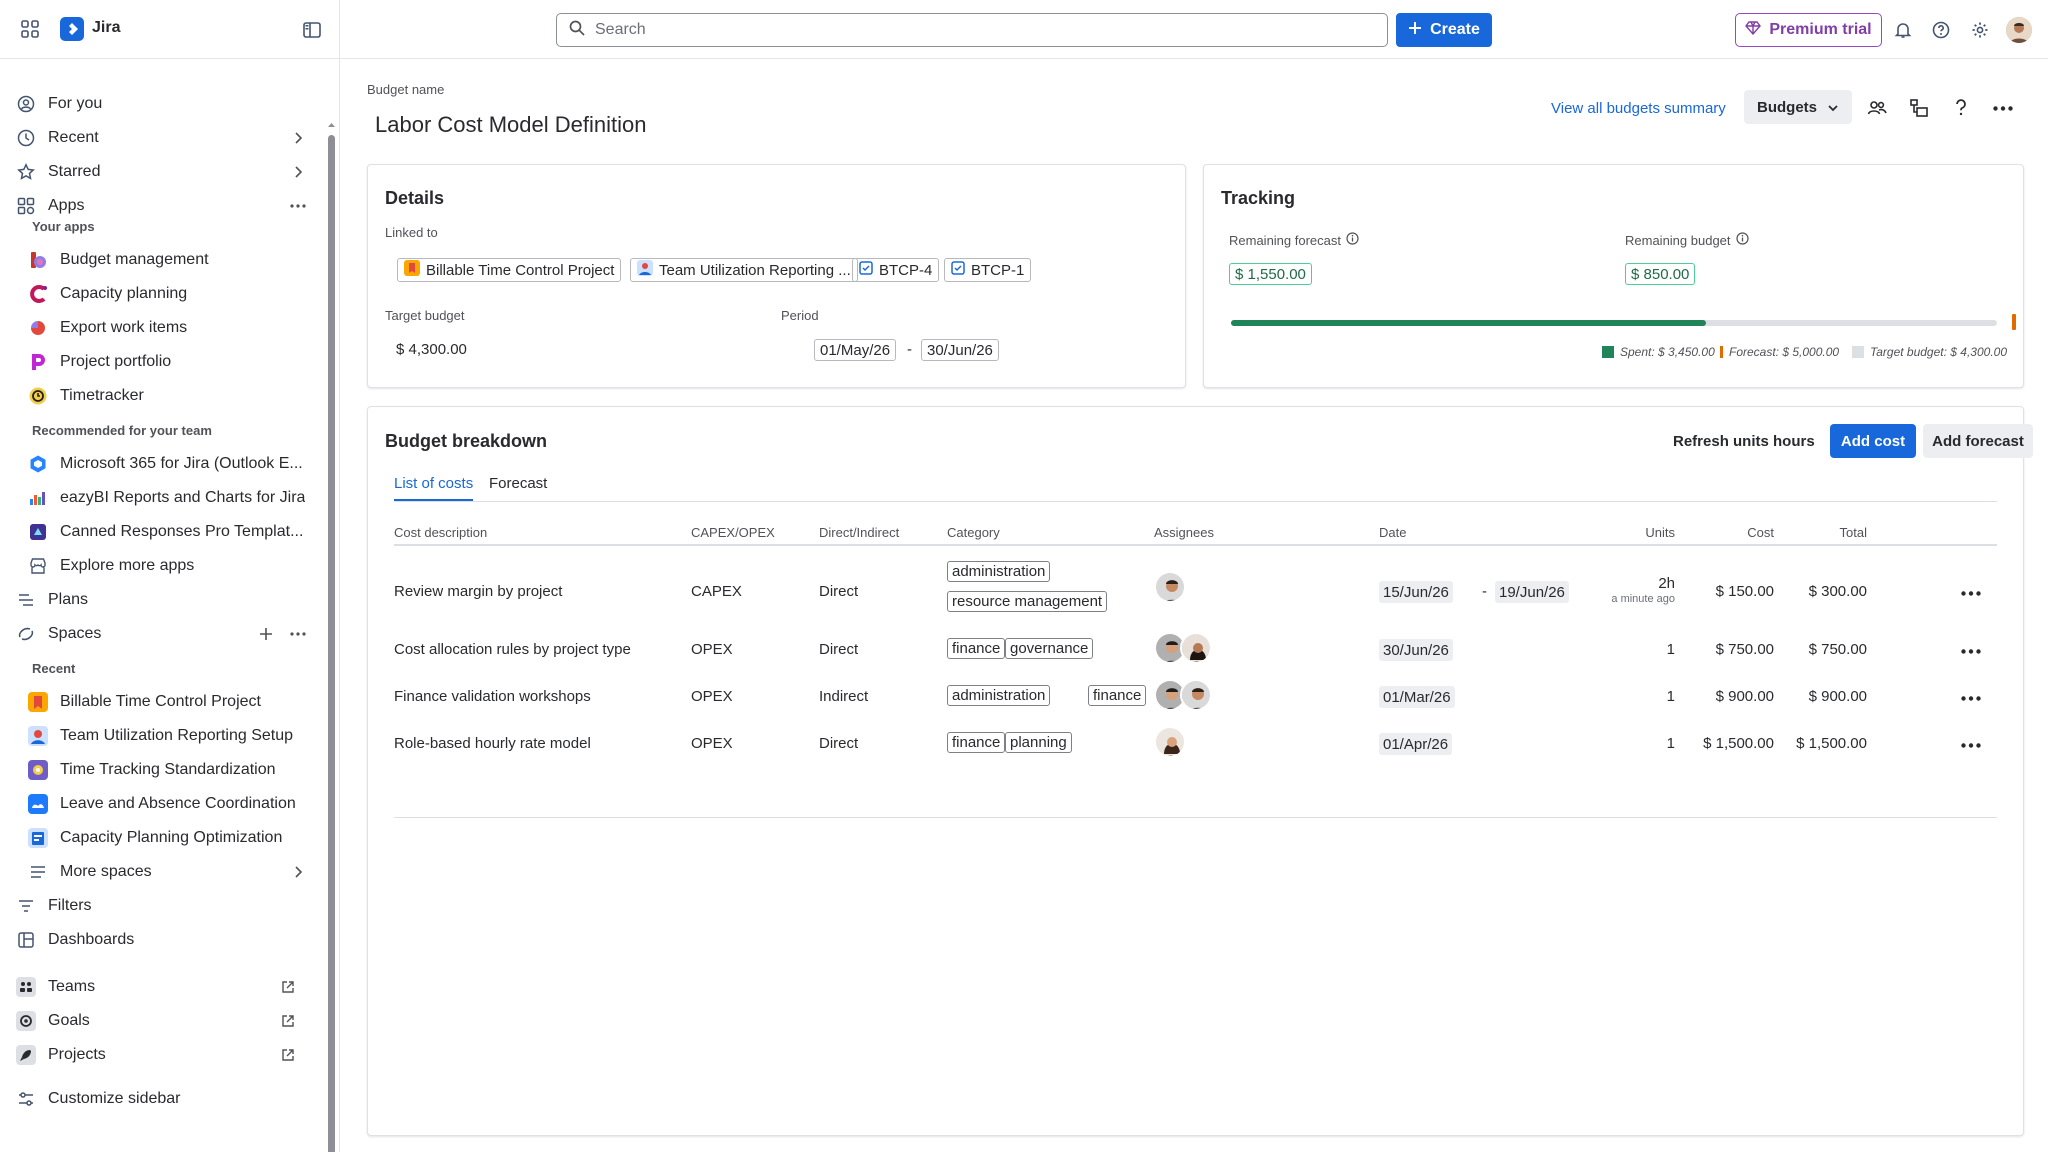 The height and width of the screenshot is (1152, 2048). Describe the element at coordinates (1812, 591) in the screenshot. I see `total-value: $ 300.00` at that location.